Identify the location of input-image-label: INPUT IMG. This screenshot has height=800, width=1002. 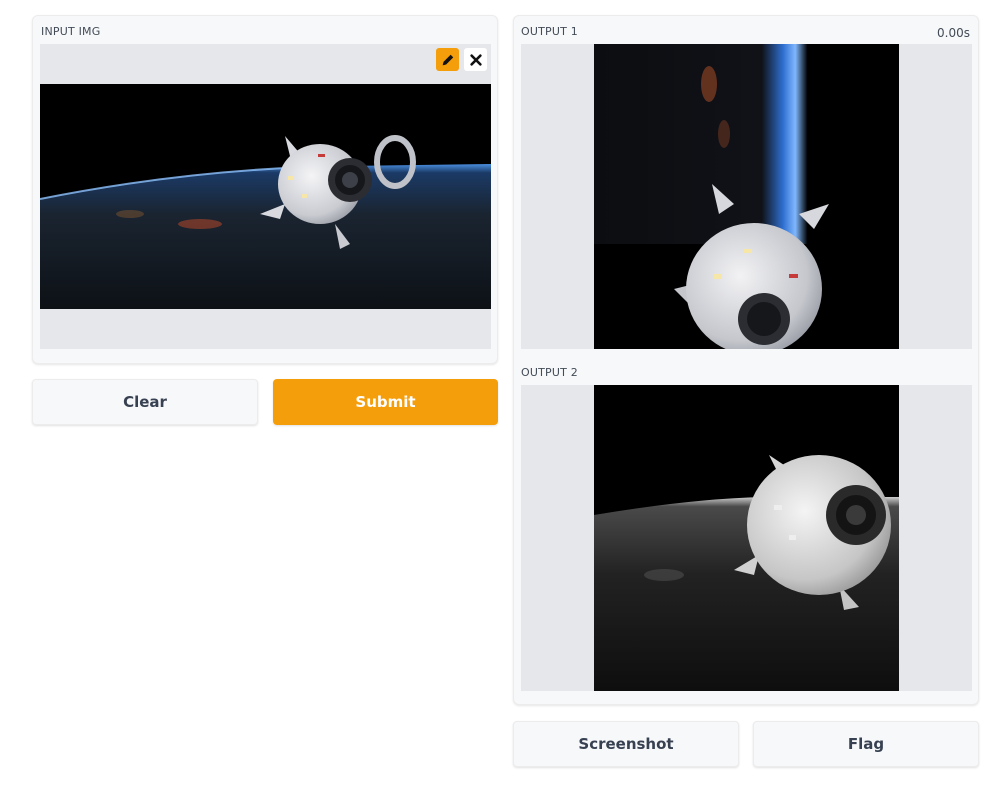
(71, 31).